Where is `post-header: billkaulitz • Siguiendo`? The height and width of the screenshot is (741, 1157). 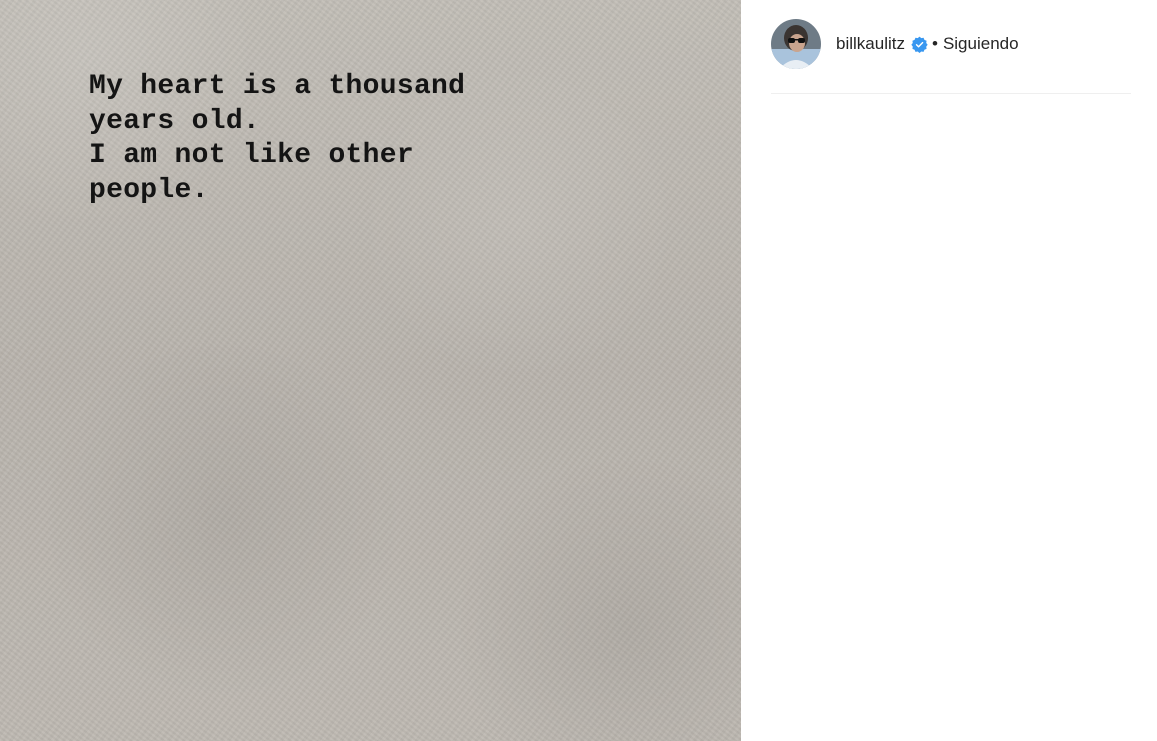
post-header: billkaulitz • Siguiendo is located at coordinates (951, 44).